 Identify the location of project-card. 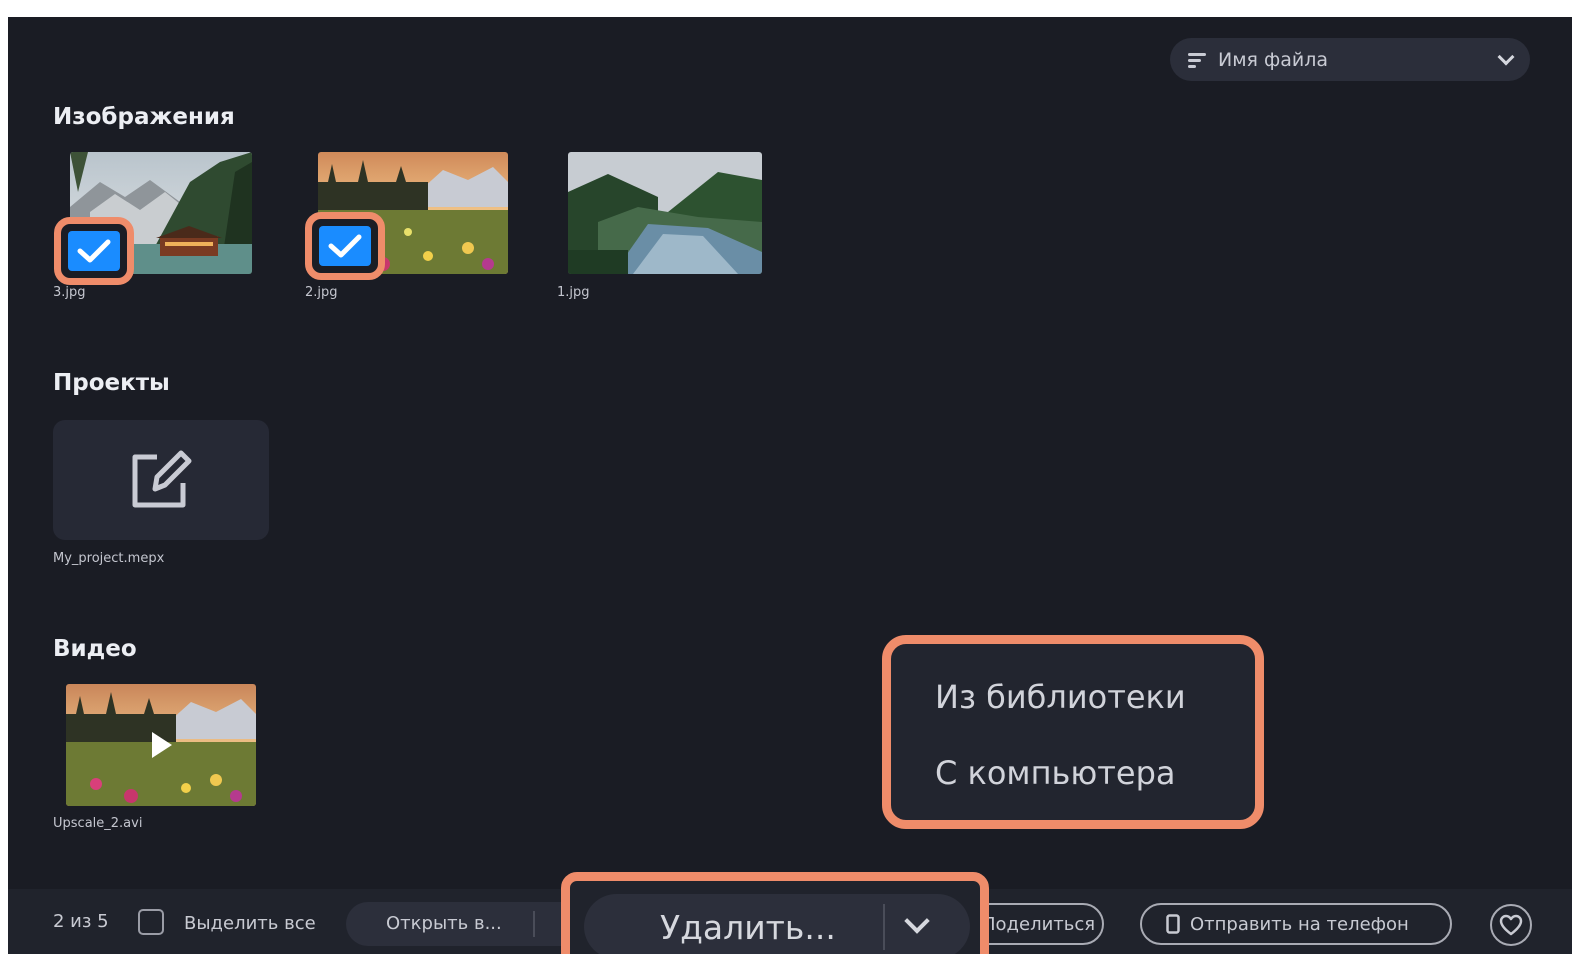
(161, 480).